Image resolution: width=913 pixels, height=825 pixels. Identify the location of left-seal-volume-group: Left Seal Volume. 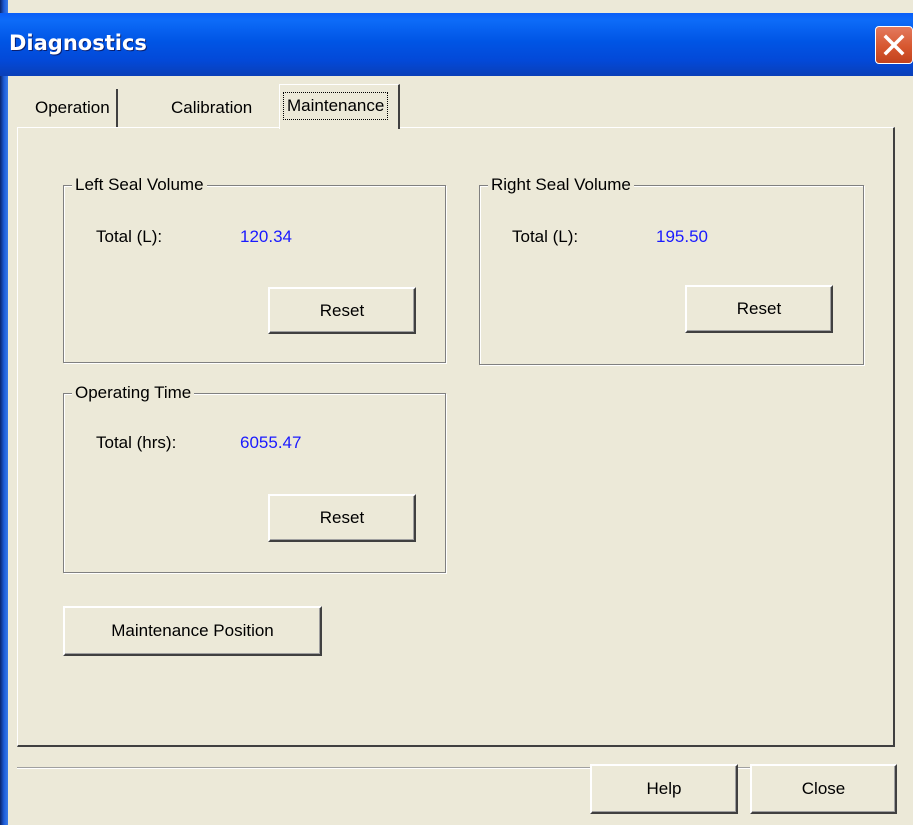
(254, 268).